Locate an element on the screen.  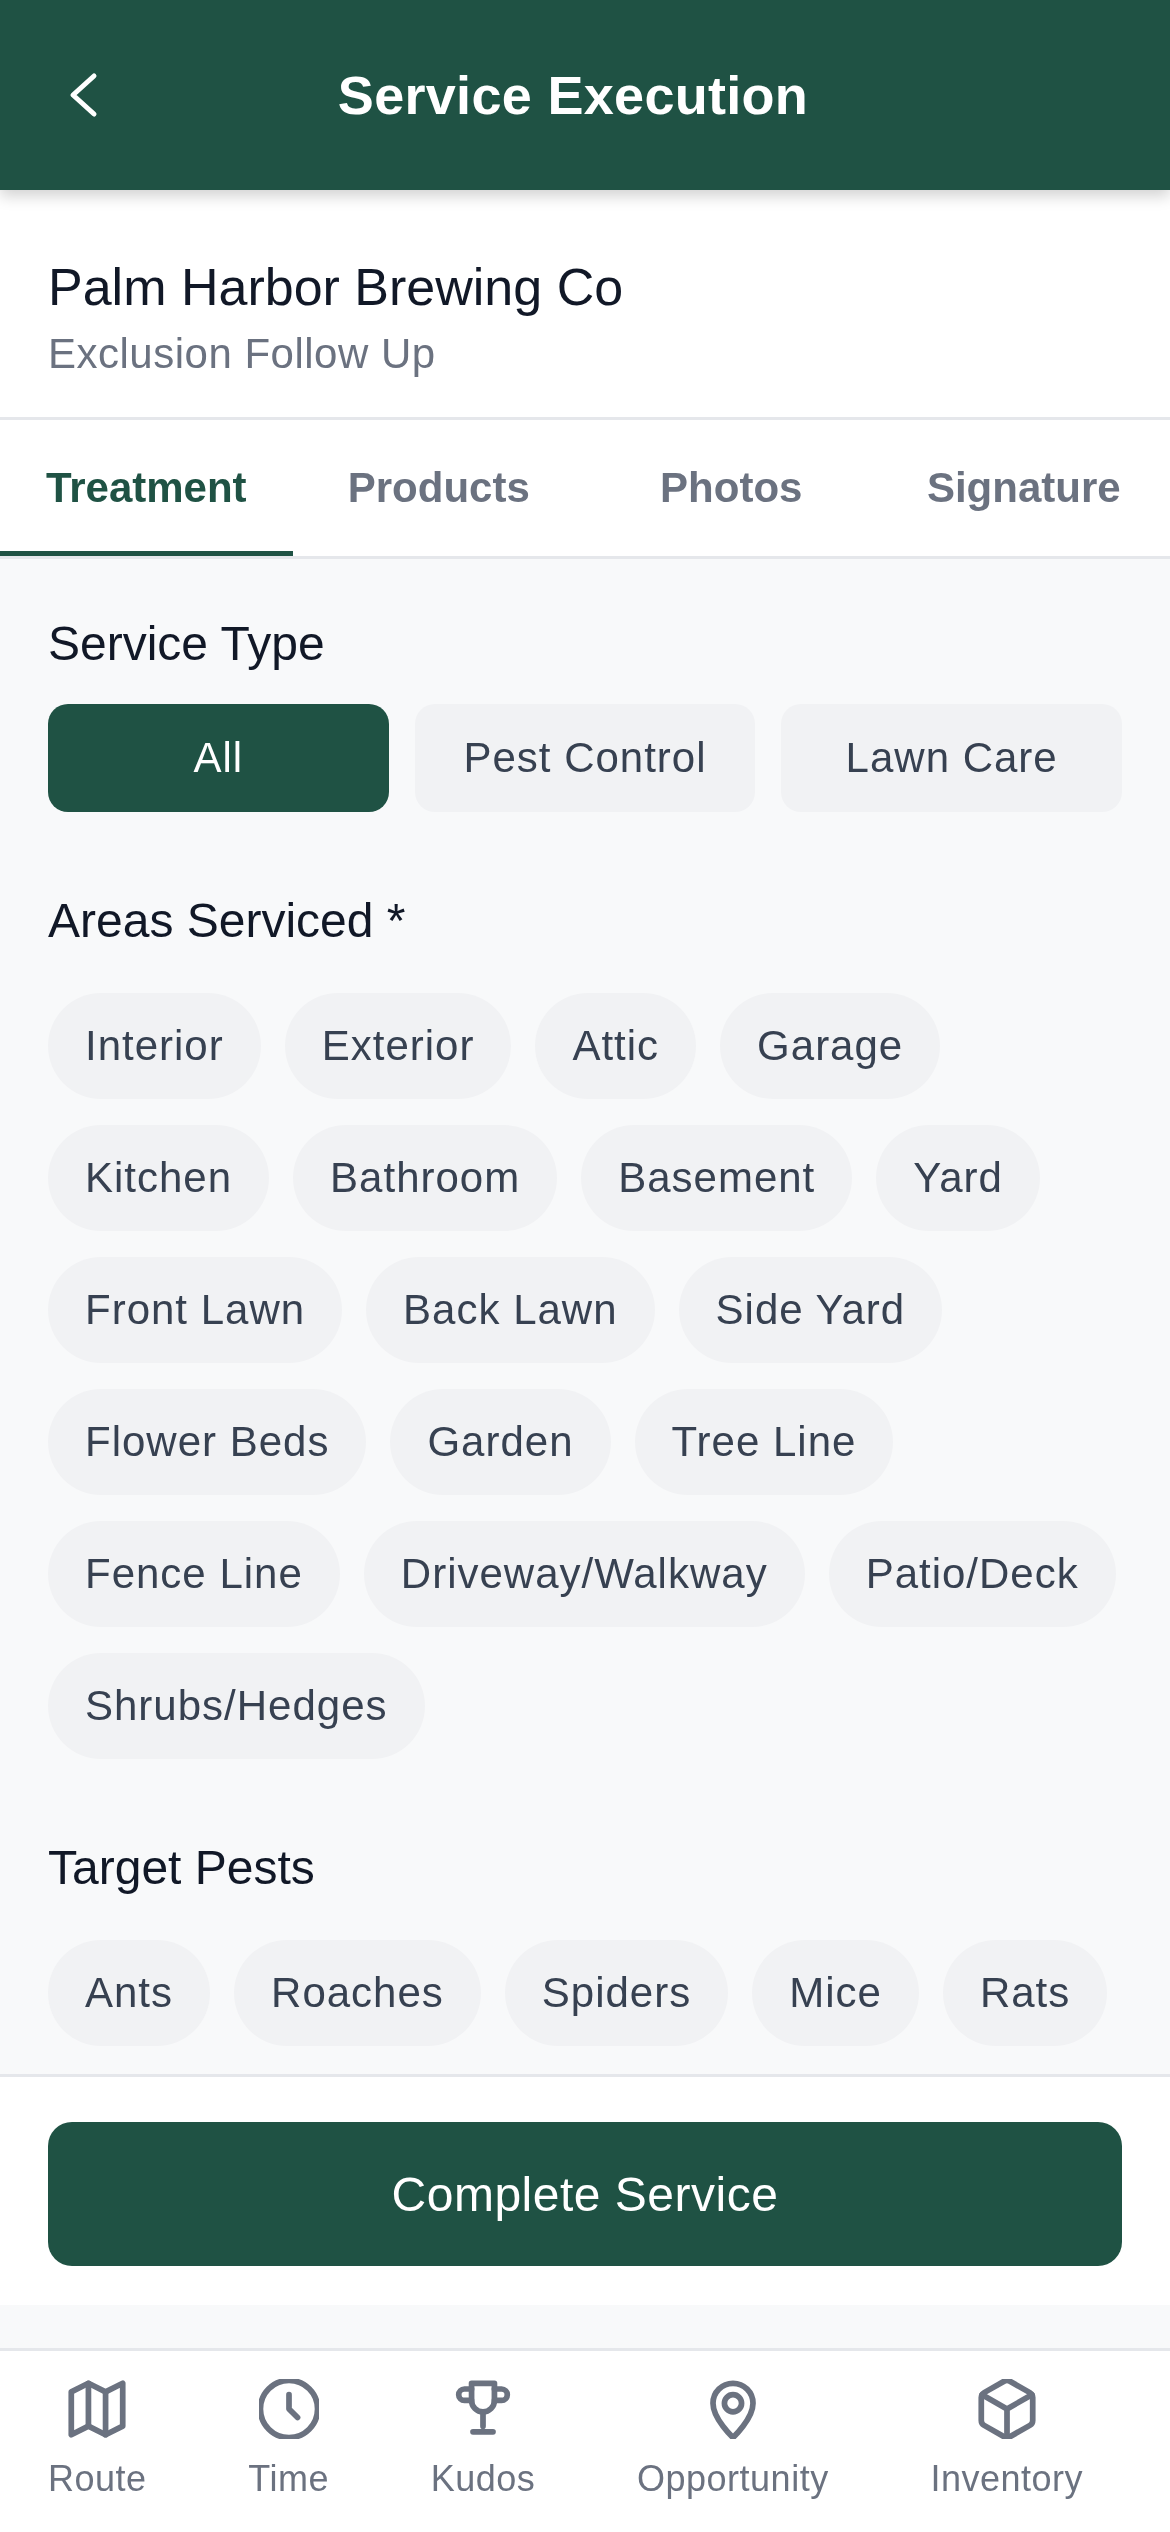
section-title: Target Pests is located at coordinates (181, 1868).